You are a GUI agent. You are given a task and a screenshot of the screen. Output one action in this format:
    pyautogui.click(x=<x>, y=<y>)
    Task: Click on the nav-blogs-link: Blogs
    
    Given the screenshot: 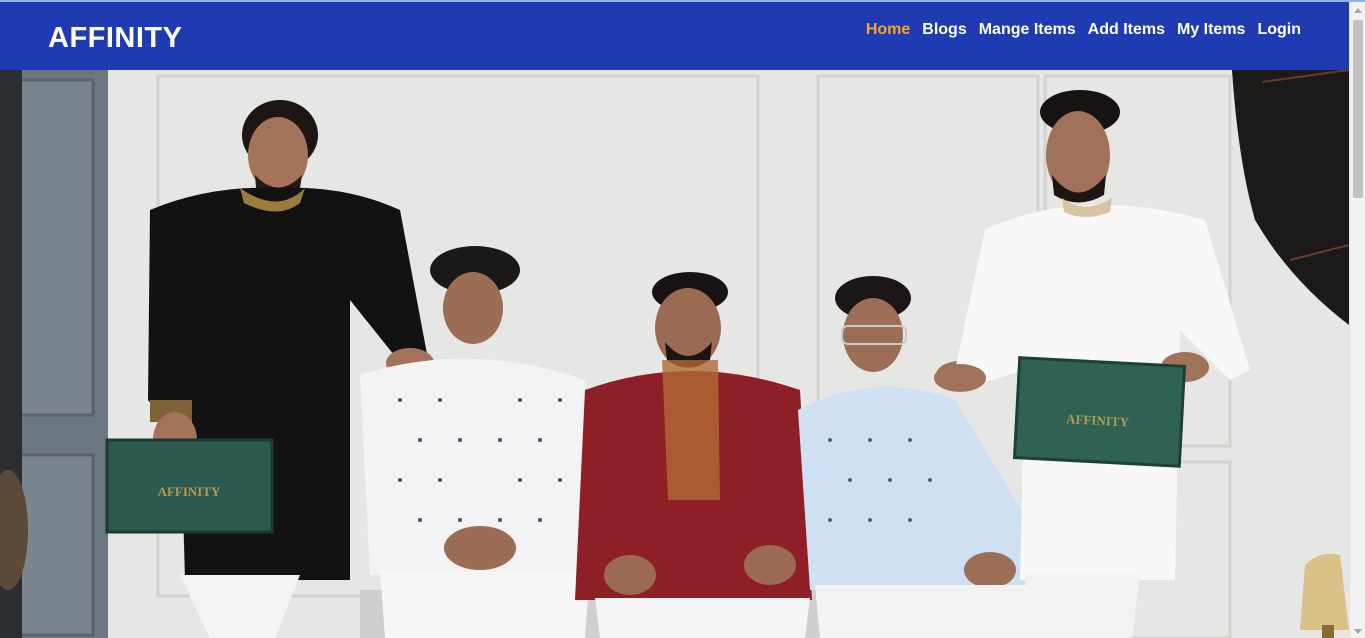 What is the action you would take?
    pyautogui.click(x=944, y=30)
    